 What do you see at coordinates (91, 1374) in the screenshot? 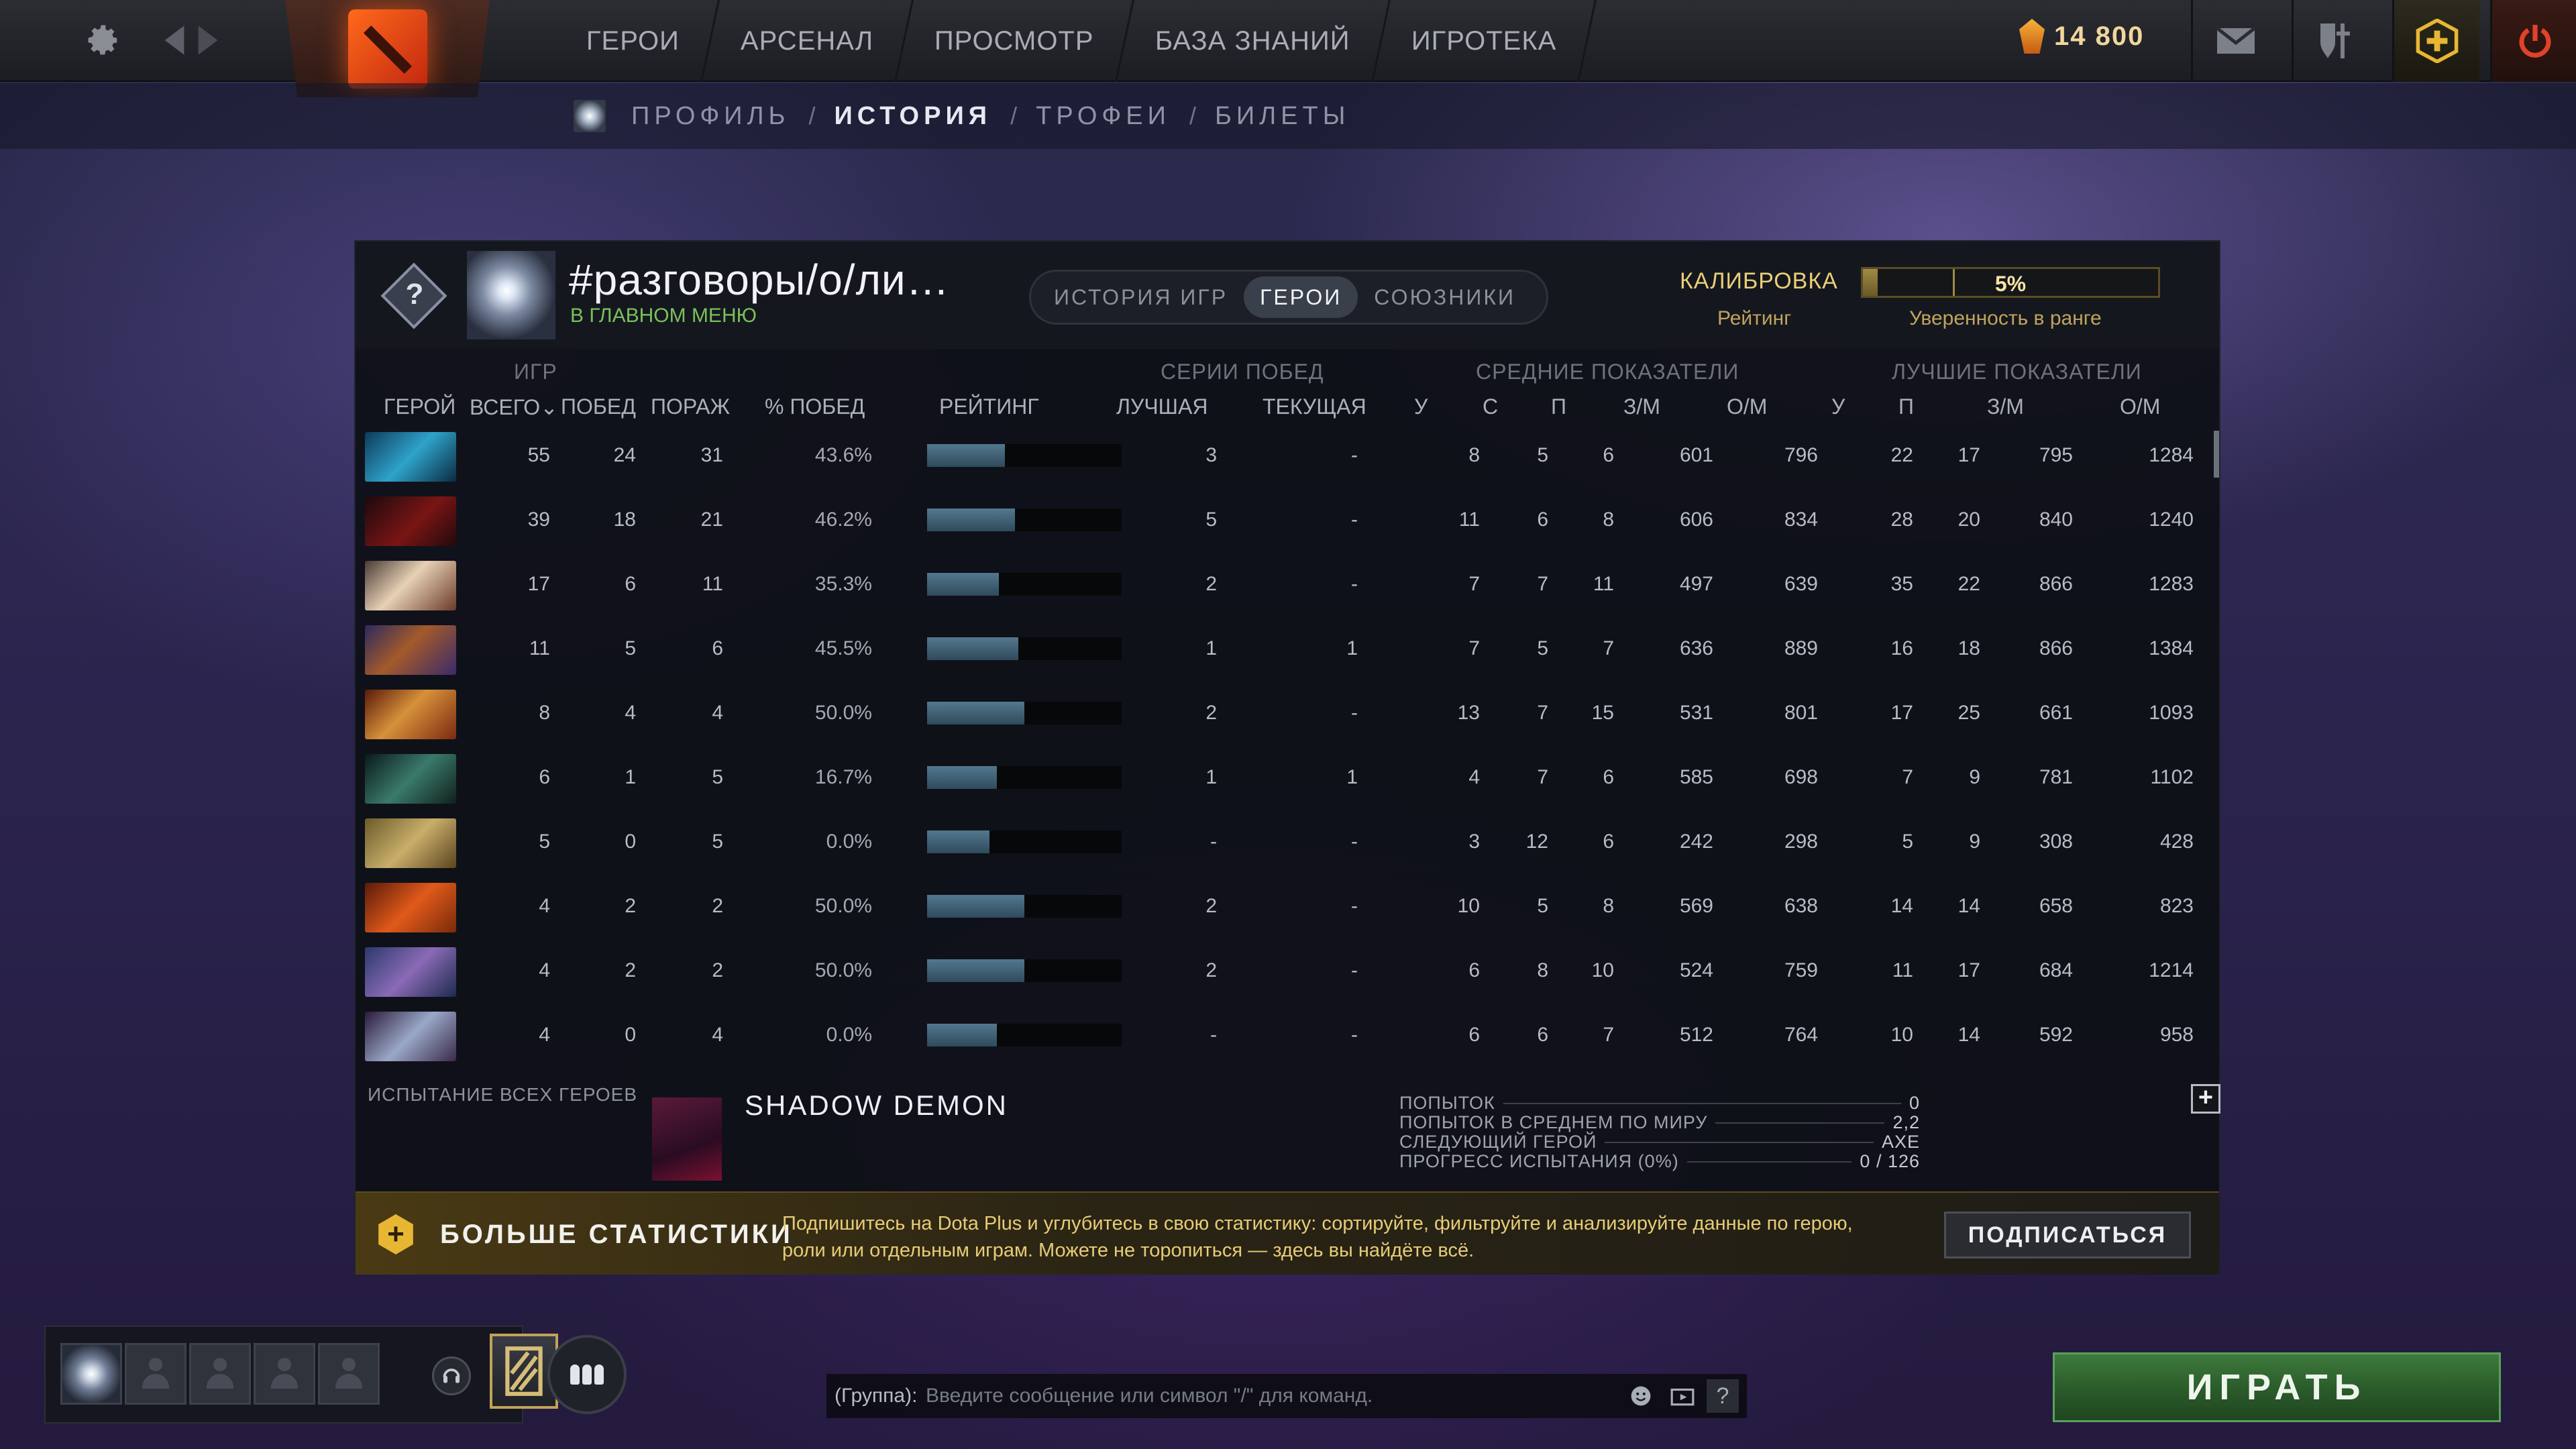
I see `party-slot-self` at bounding box center [91, 1374].